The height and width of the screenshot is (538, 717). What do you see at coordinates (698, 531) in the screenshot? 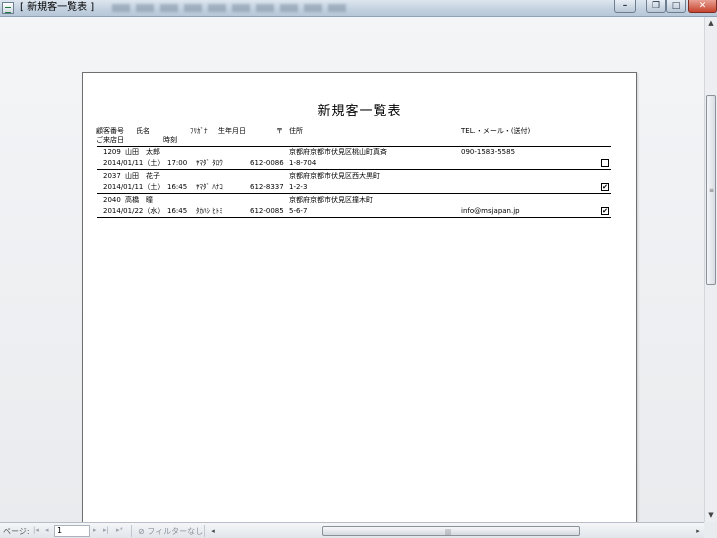
I see `scroll-right-icon: ▸` at bounding box center [698, 531].